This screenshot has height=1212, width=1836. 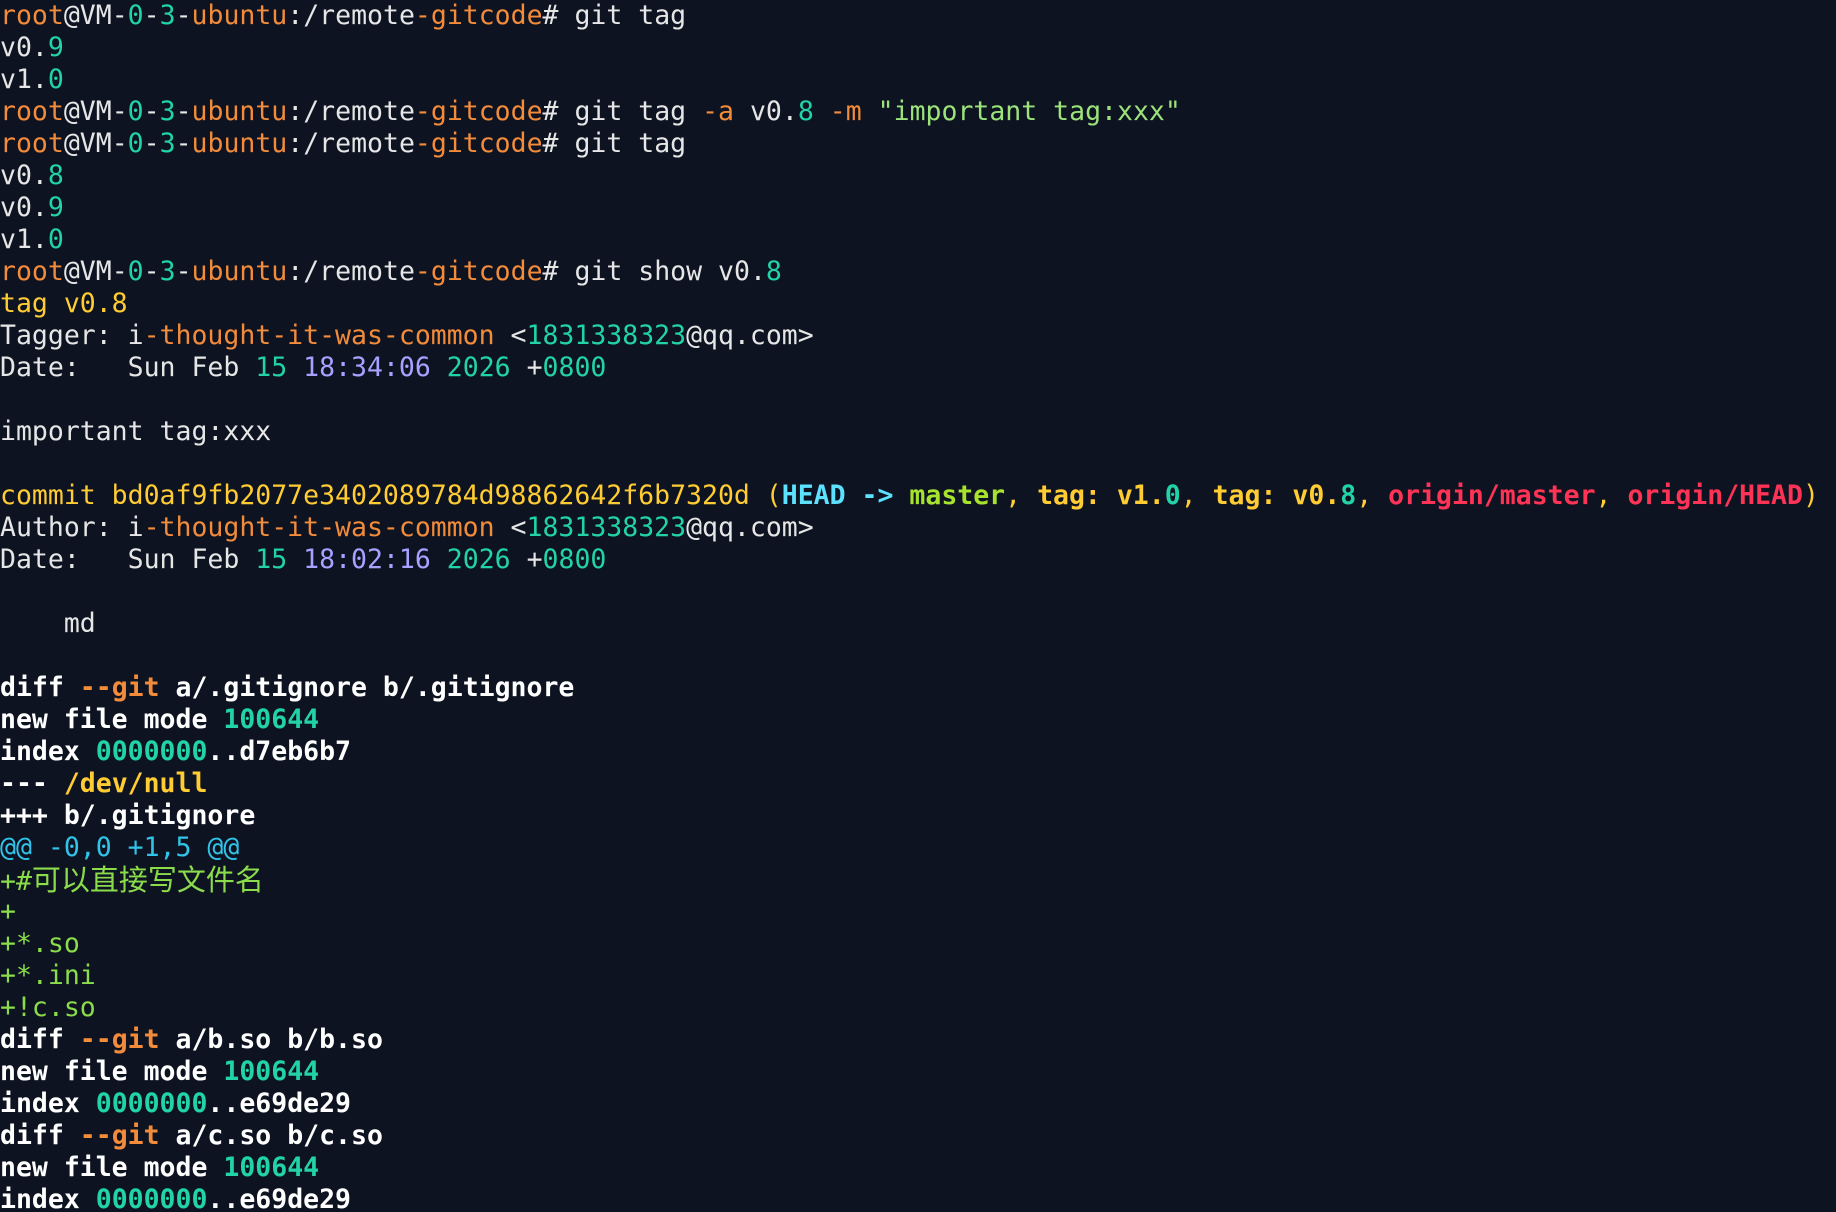 What do you see at coordinates (918, 432) in the screenshot?
I see `terminal-line: important tag:xxx` at bounding box center [918, 432].